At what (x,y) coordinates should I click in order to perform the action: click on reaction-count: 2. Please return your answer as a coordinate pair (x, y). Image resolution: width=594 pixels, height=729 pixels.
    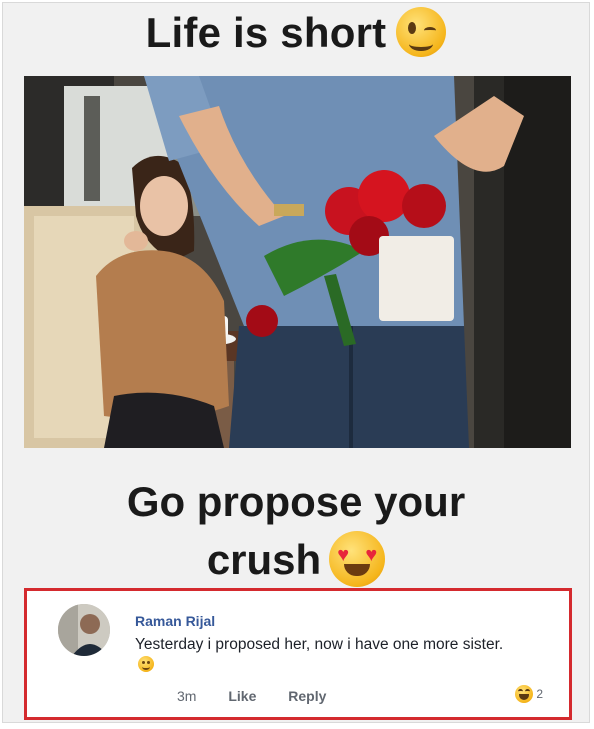
    Looking at the image, I should click on (539, 694).